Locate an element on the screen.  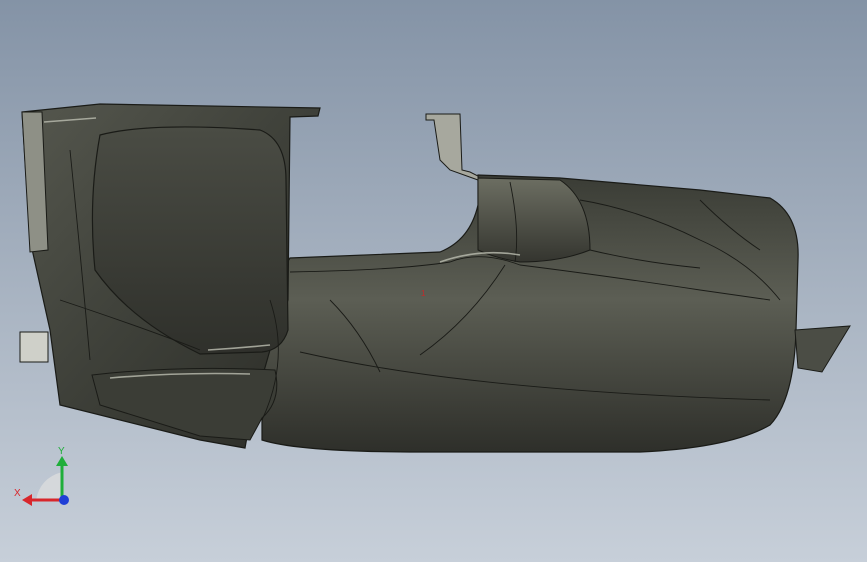
arrow-left-icon is located at coordinates (27, 500).